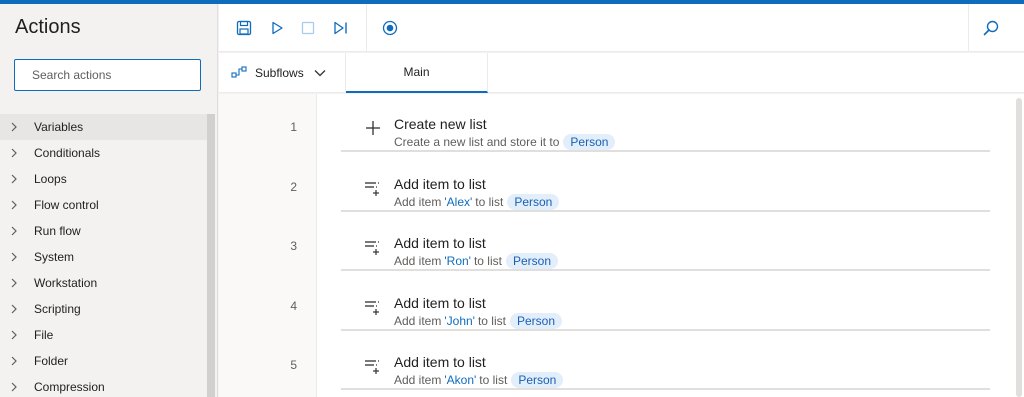  What do you see at coordinates (293, 246) in the screenshot?
I see `line-number: 3` at bounding box center [293, 246].